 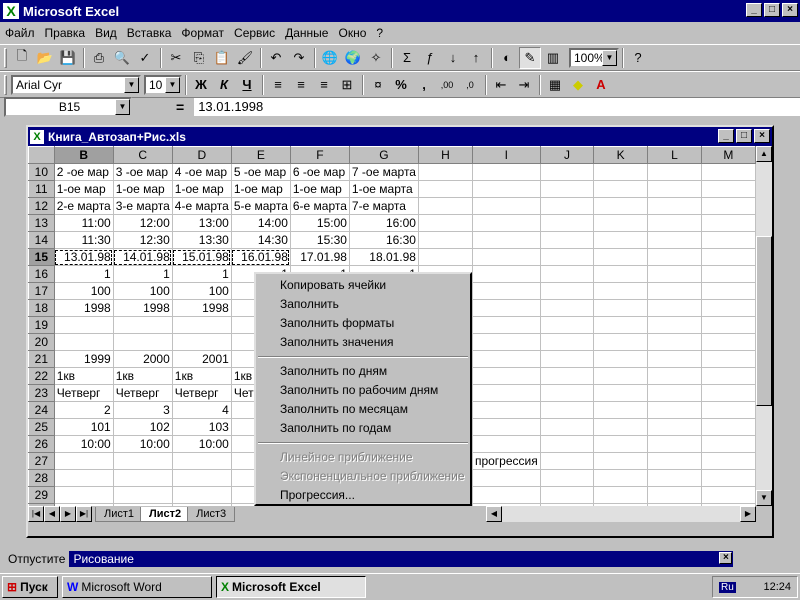 What do you see at coordinates (76, 84) in the screenshot?
I see `font-select: Arial Cyr ▼` at bounding box center [76, 84].